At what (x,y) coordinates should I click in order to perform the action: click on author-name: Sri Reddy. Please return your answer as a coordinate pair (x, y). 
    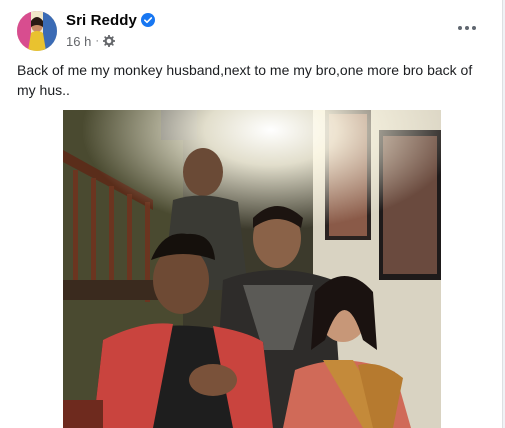
    Looking at the image, I should click on (101, 20).